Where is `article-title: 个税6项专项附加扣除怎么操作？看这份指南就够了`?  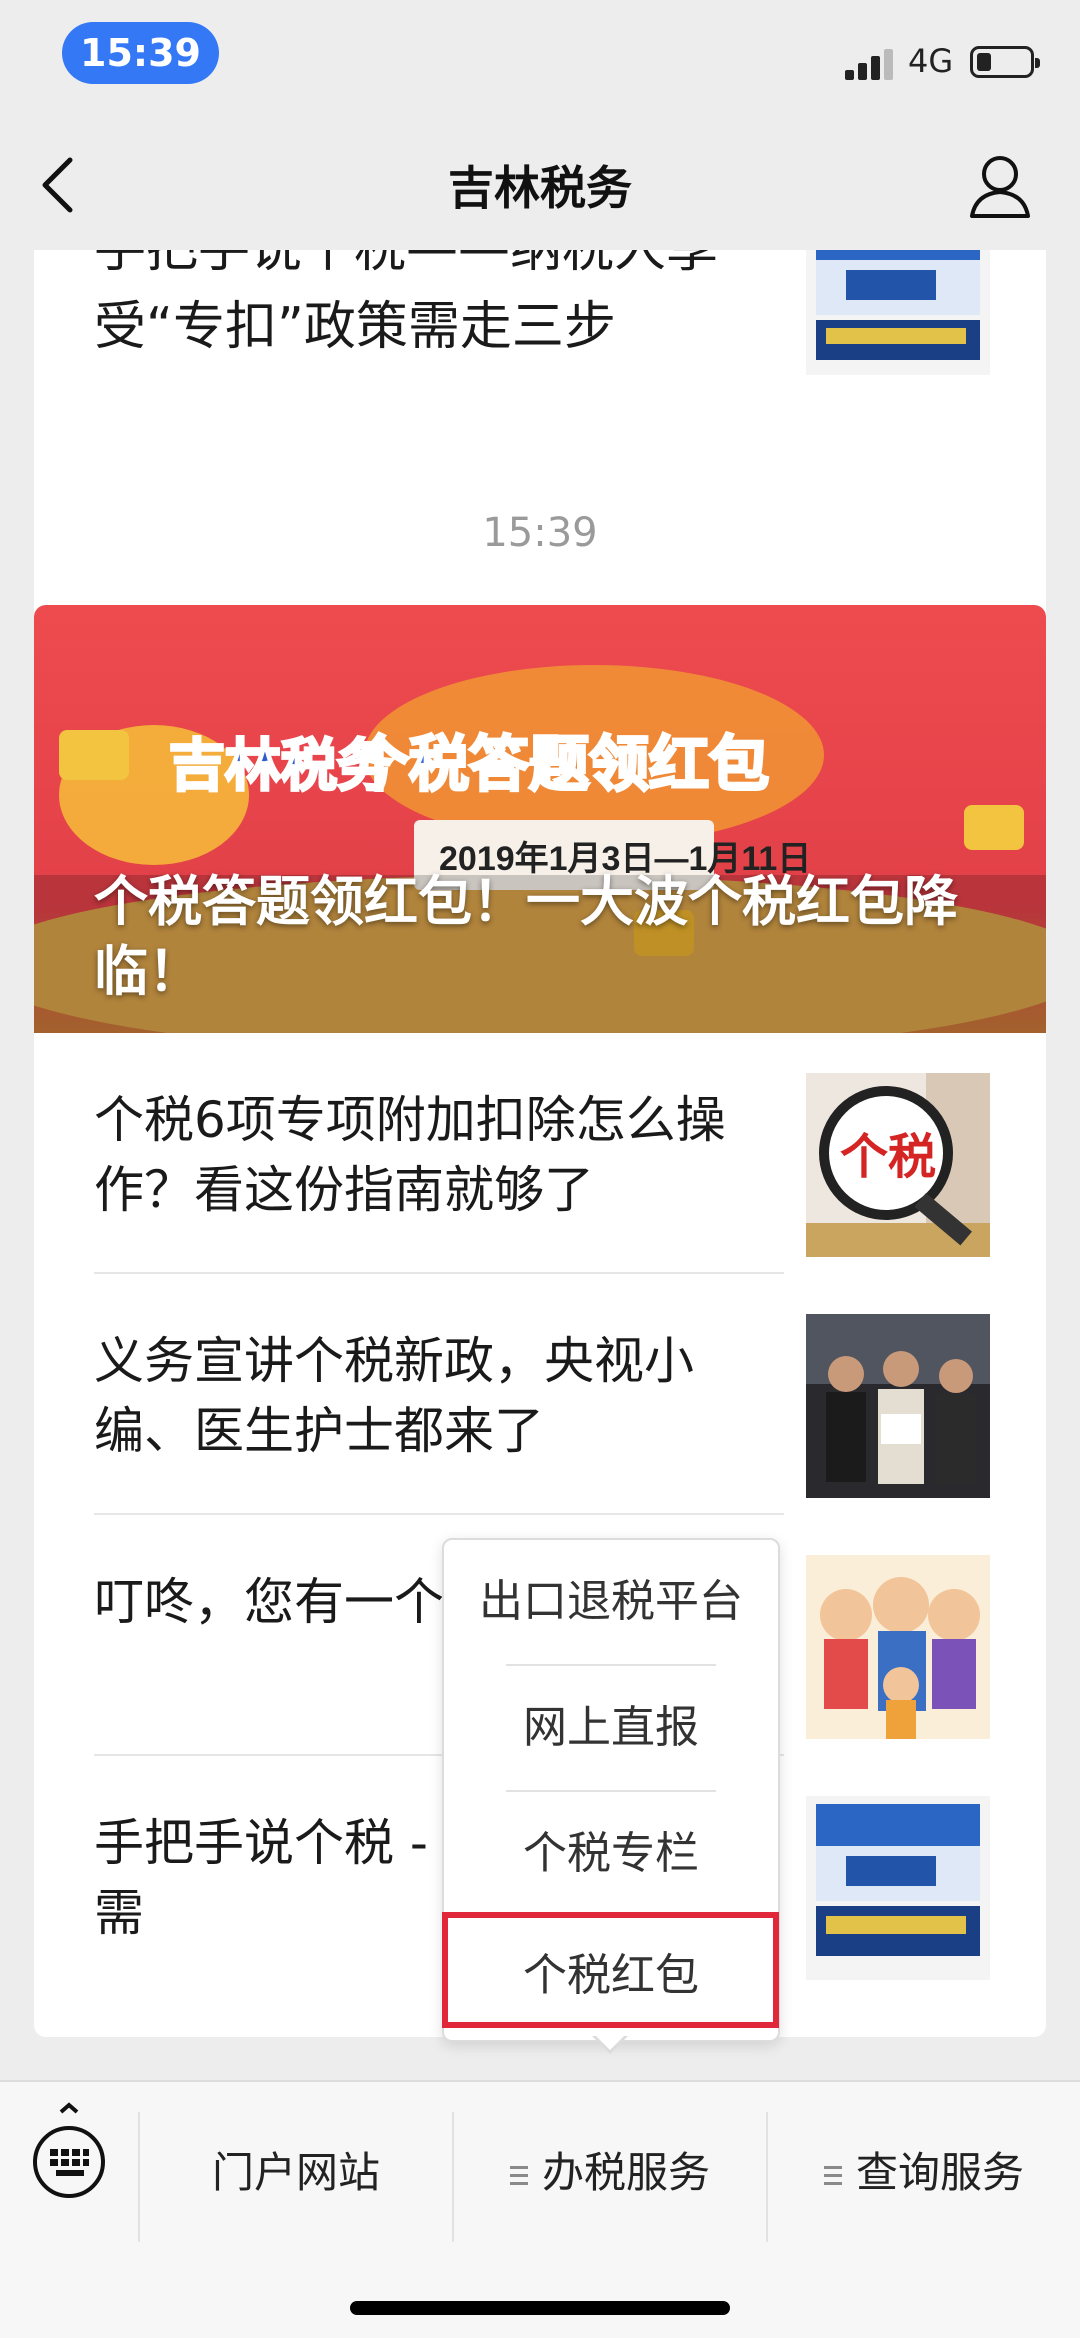 article-title: 个税6项专项附加扣除怎么操作？看这份指南就够了 is located at coordinates (410, 1155).